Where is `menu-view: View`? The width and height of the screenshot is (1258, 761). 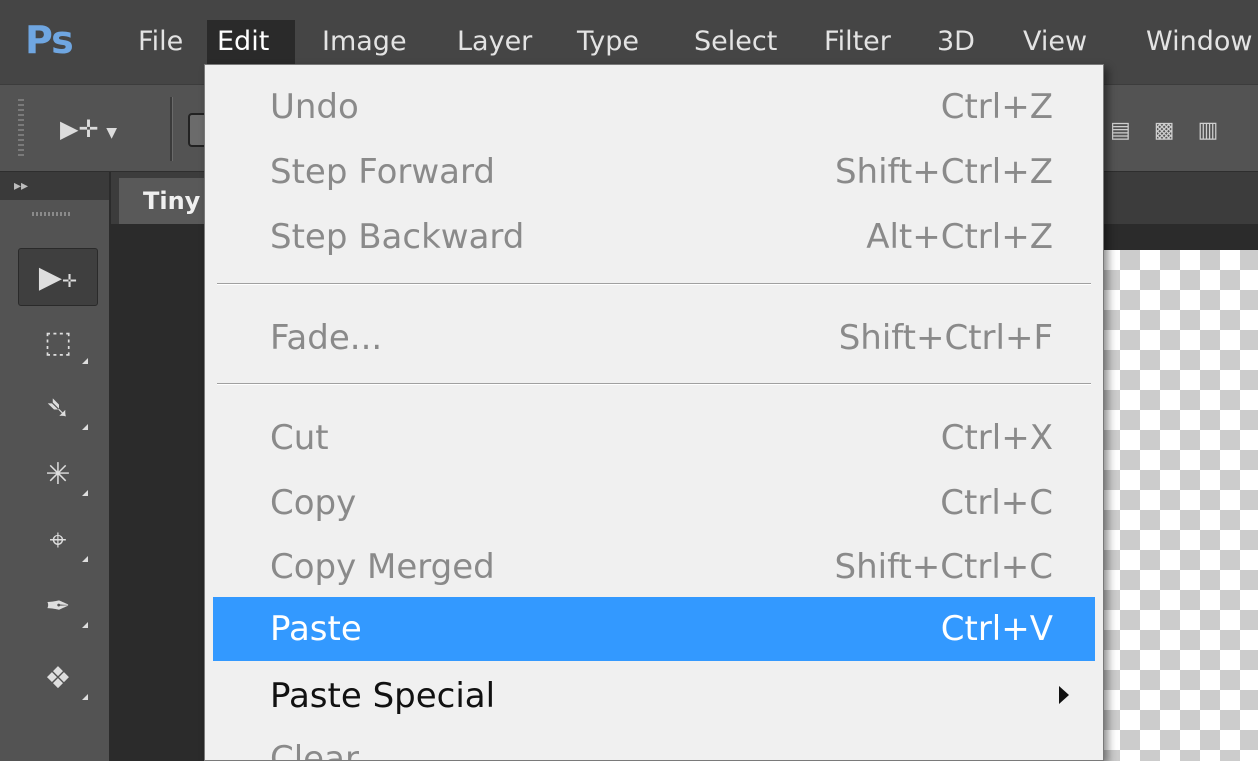 menu-view: View is located at coordinates (1055, 42).